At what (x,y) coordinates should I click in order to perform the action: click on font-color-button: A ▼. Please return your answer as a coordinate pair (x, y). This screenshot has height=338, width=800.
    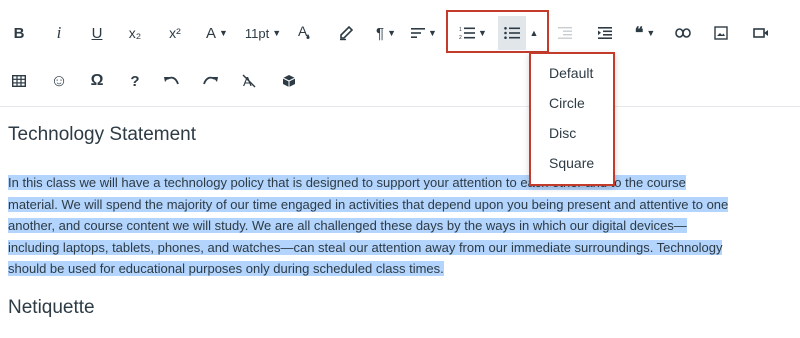
    Looking at the image, I should click on (217, 33).